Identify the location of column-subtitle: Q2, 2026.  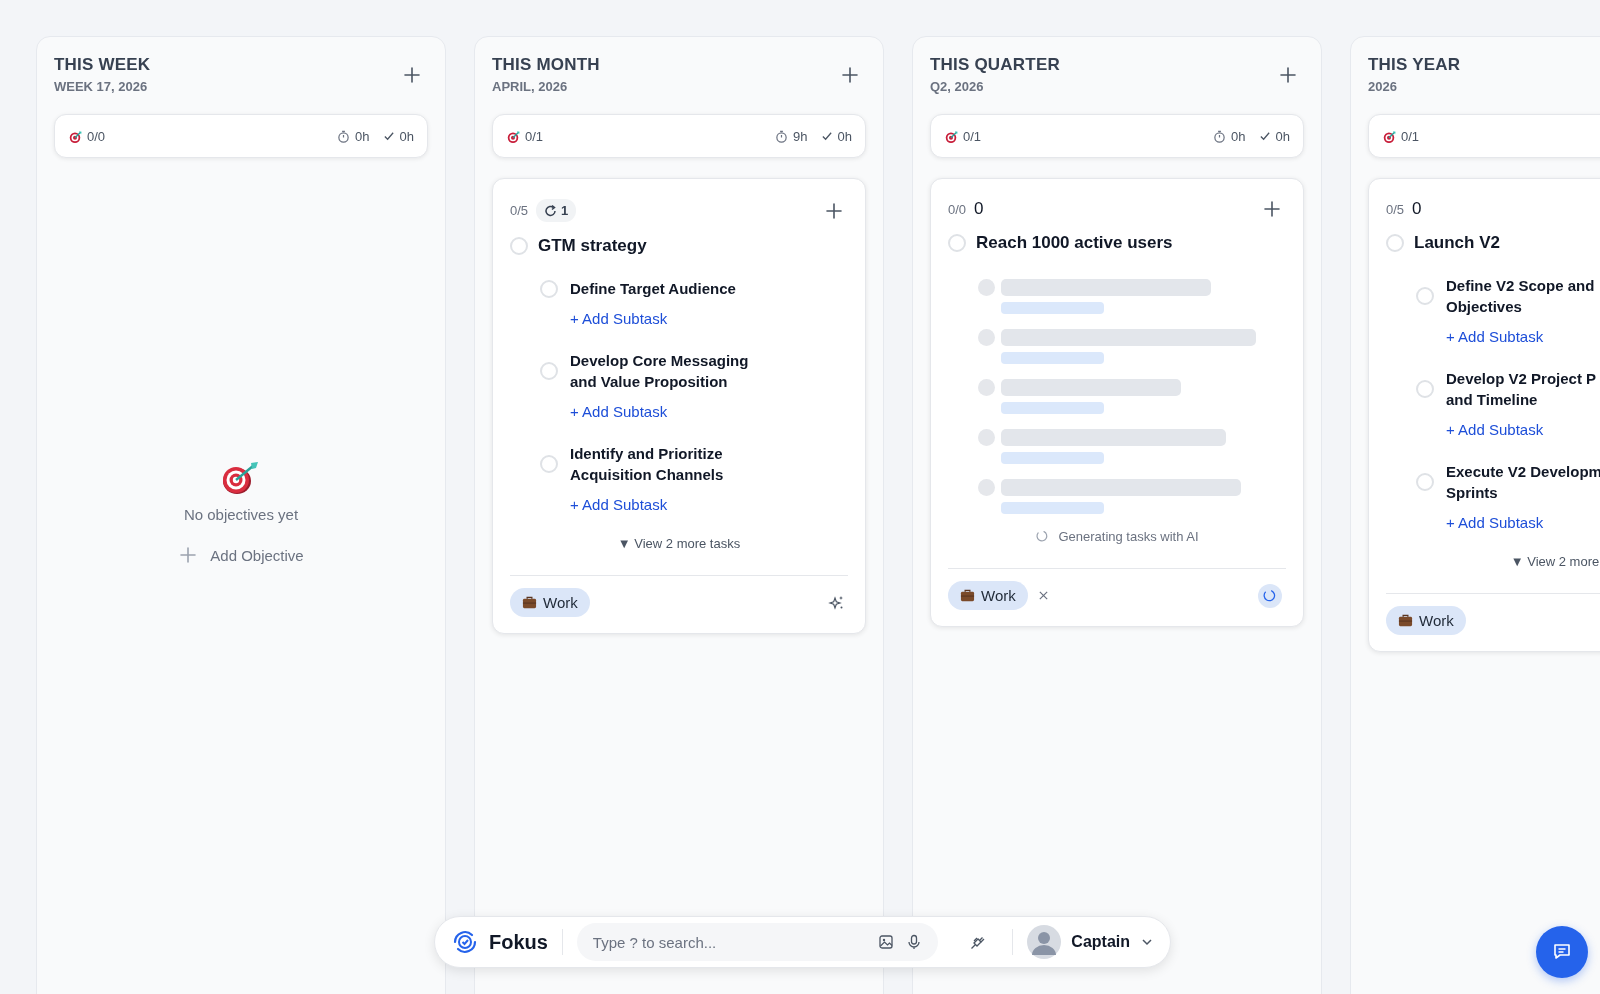
(957, 86).